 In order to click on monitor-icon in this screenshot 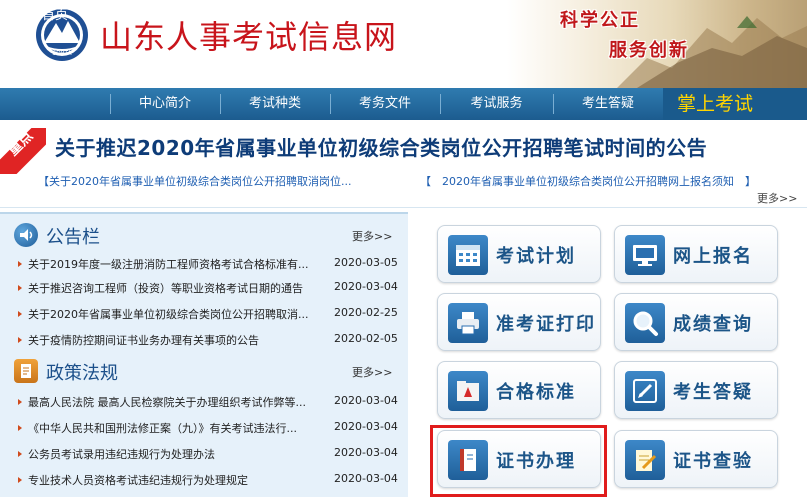, I will do `click(645, 255)`.